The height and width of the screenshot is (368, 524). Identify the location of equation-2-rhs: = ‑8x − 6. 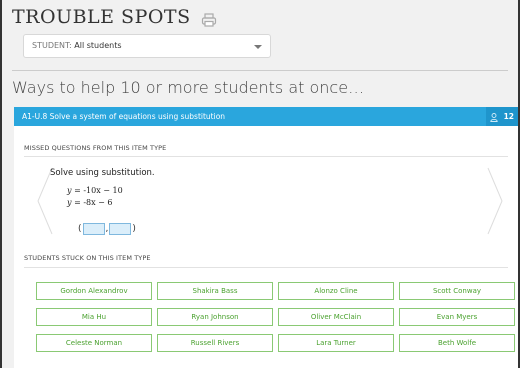
(93, 202).